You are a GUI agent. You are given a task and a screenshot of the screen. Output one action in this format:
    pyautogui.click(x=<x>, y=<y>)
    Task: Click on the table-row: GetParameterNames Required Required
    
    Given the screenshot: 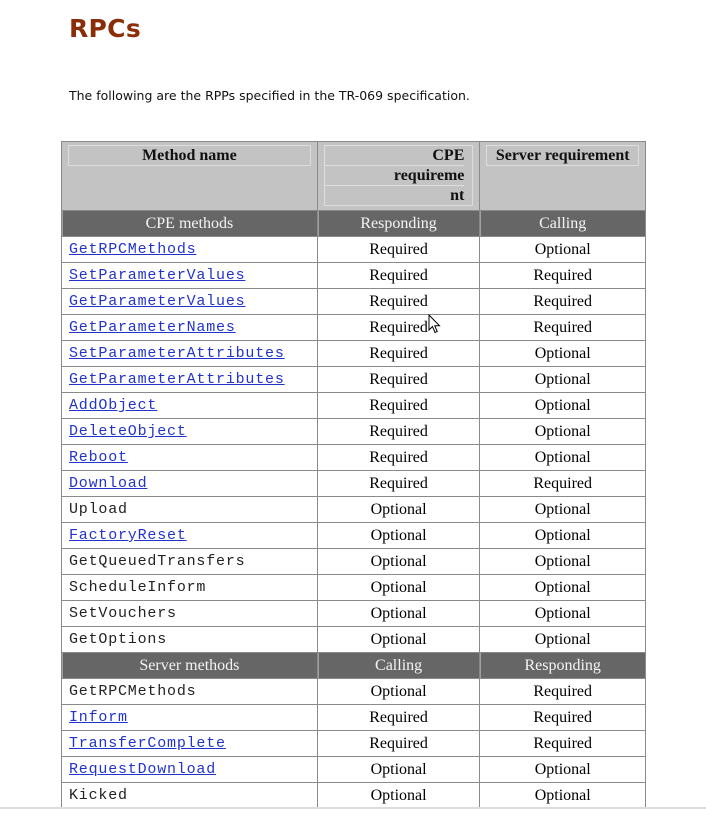 What is the action you would take?
    pyautogui.click(x=353, y=327)
    